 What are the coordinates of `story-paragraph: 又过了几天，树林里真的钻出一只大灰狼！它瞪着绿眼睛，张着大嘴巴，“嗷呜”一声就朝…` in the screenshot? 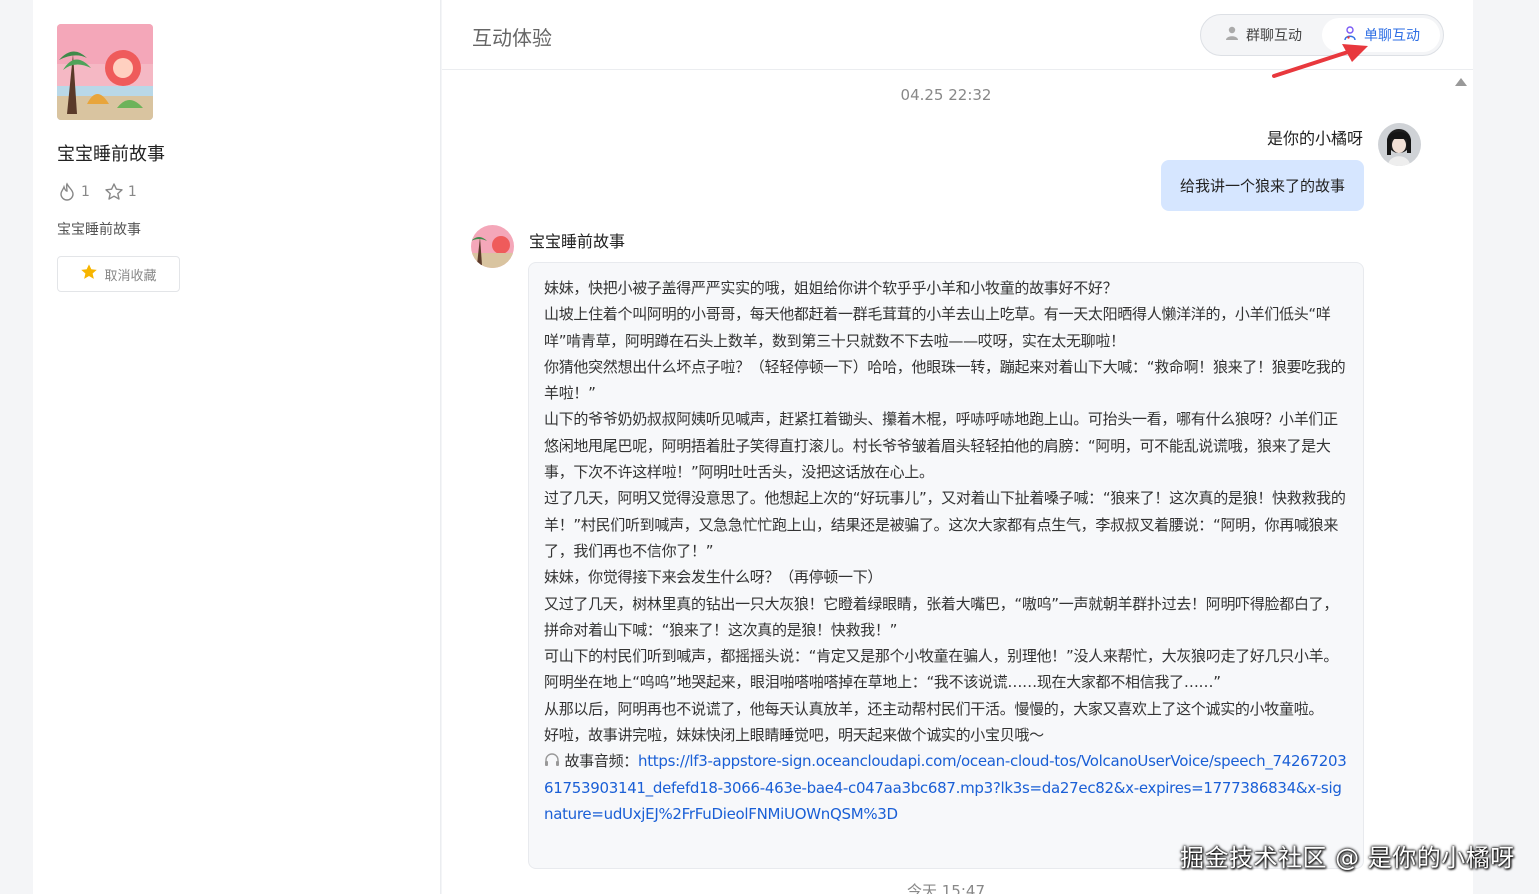 It's located at (941, 616).